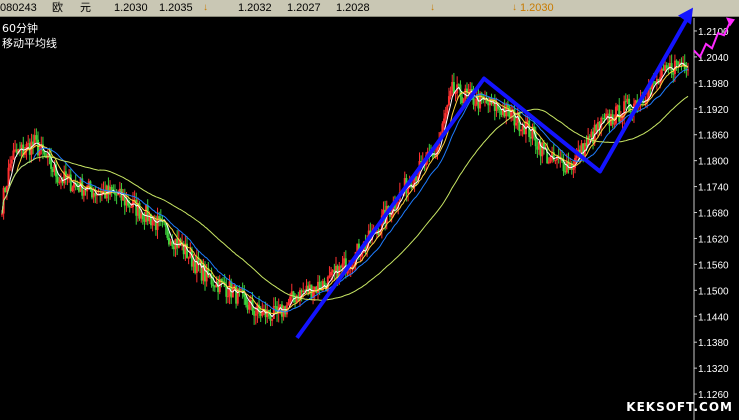 This screenshot has width=739, height=420. Describe the element at coordinates (713, 84) in the screenshot. I see `y-tick-label: 1.1980` at that location.